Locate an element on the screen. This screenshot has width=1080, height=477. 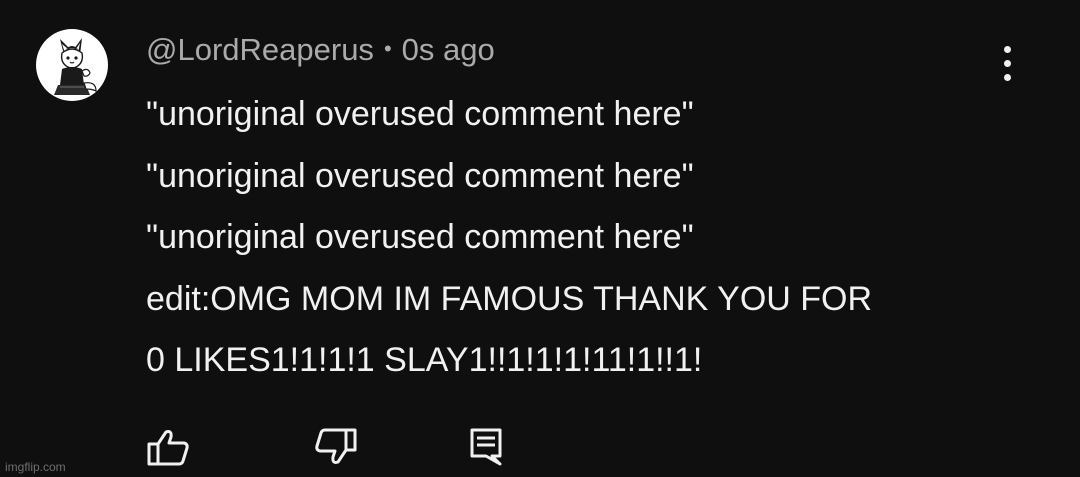
dislike-button is located at coordinates (336, 447).